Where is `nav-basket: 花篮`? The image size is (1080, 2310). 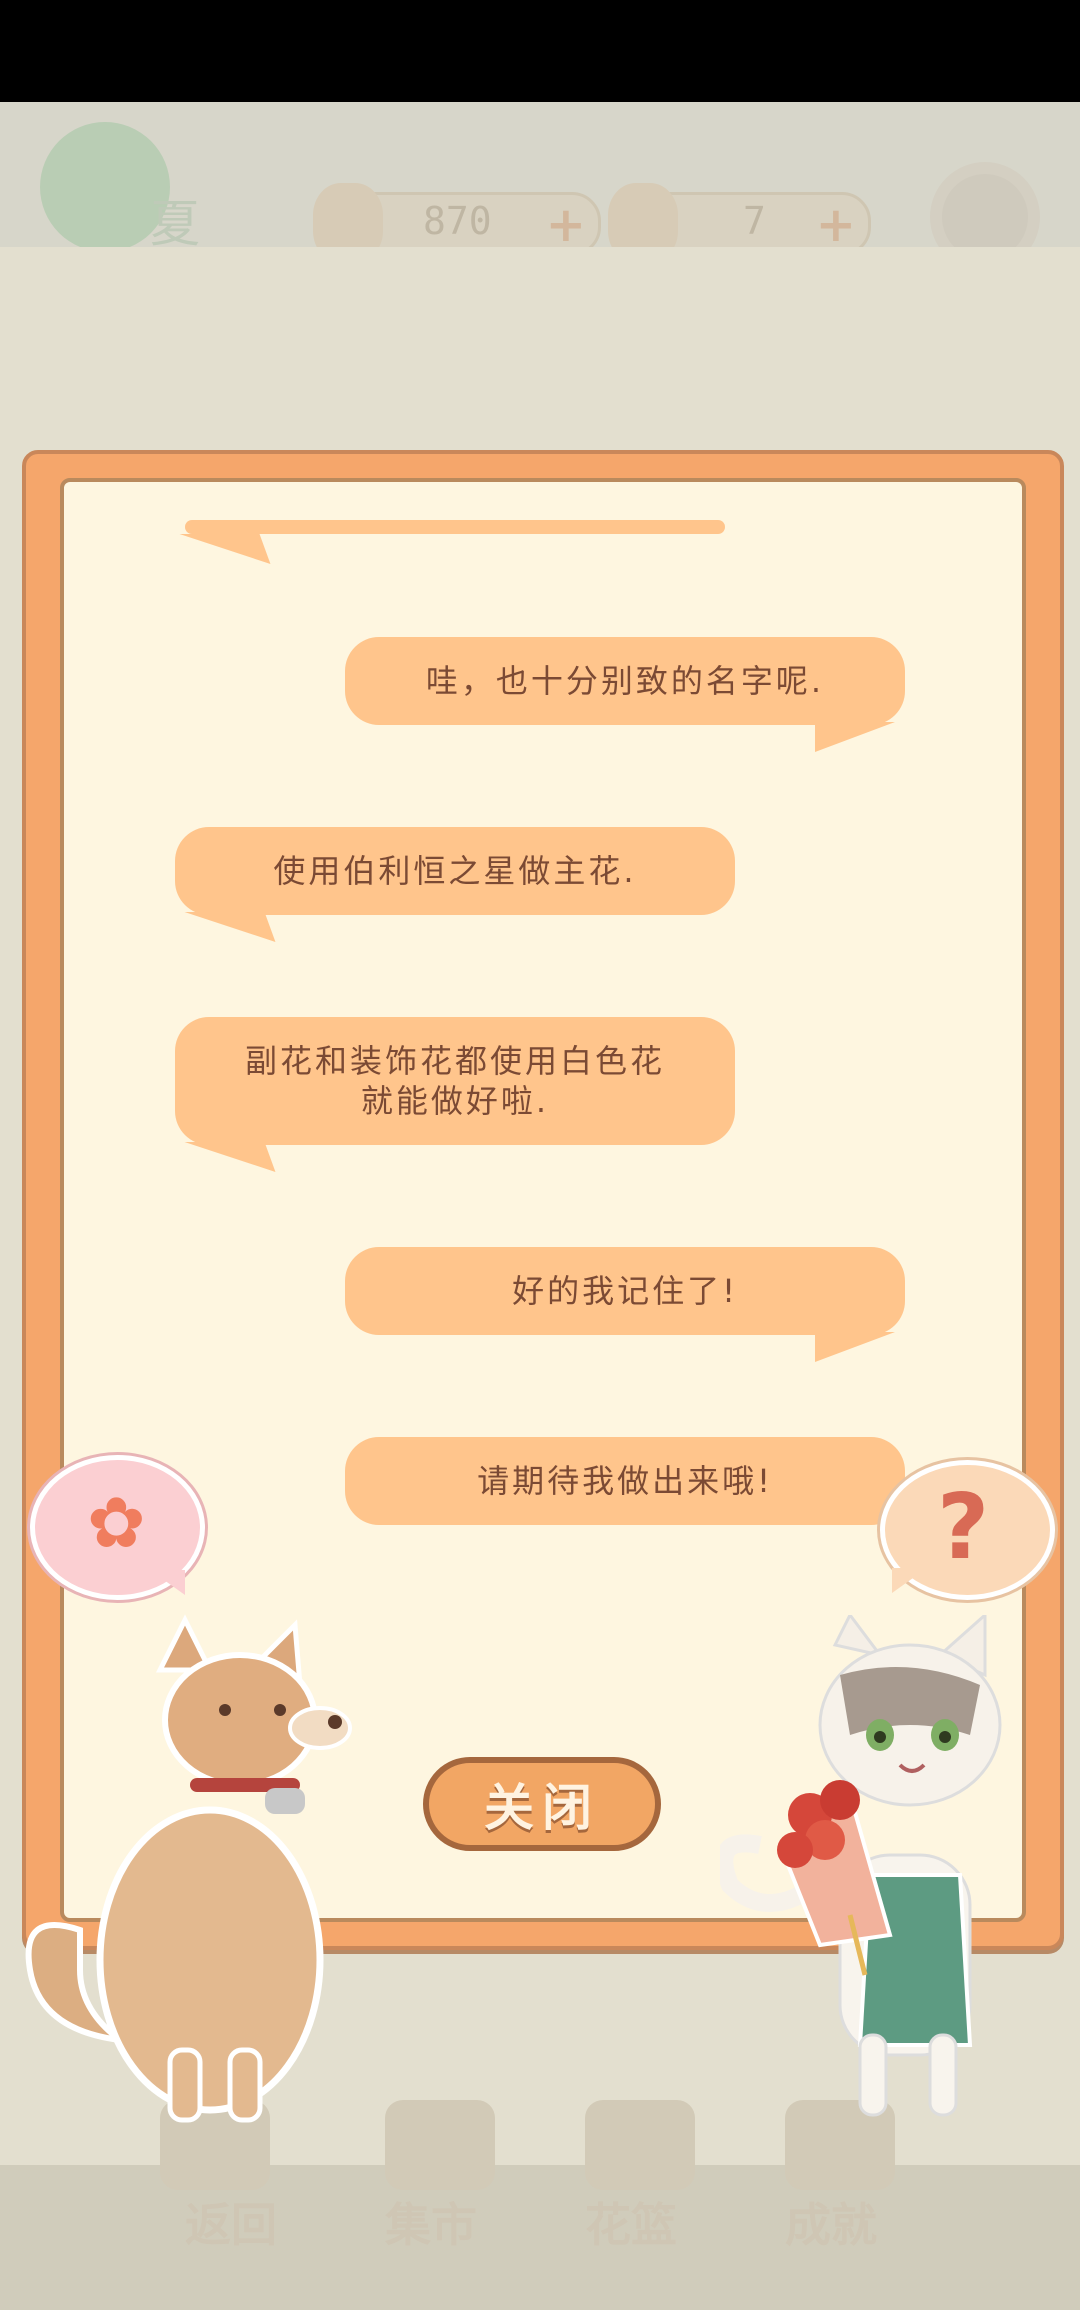
nav-basket: 花篮 is located at coordinates (631, 2222).